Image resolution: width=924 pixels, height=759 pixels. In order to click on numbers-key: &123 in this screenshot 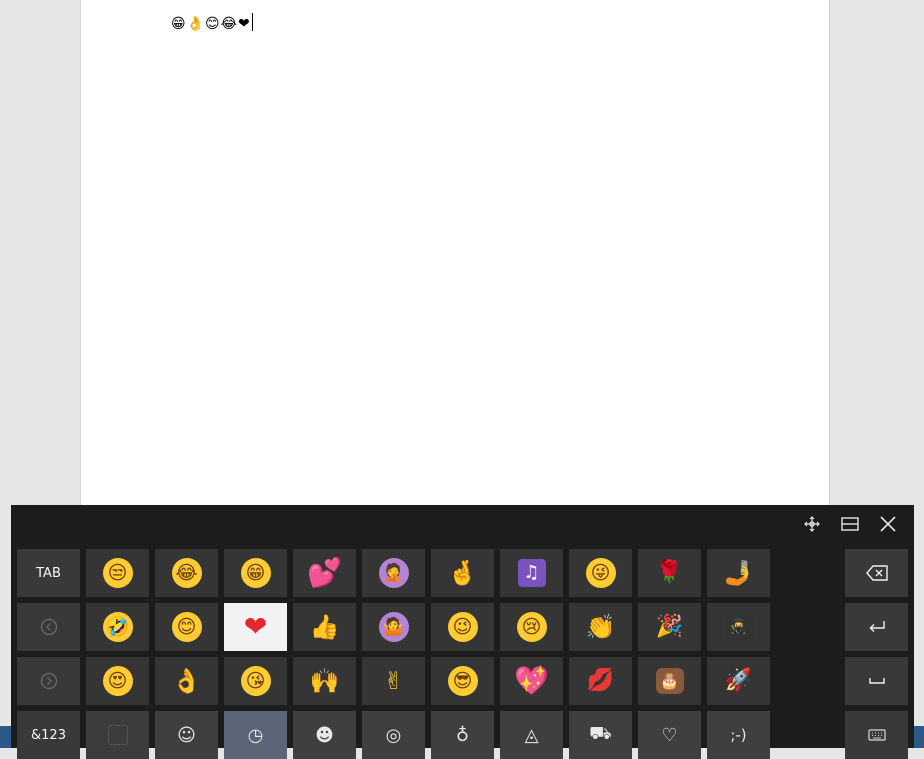, I will do `click(48, 735)`.